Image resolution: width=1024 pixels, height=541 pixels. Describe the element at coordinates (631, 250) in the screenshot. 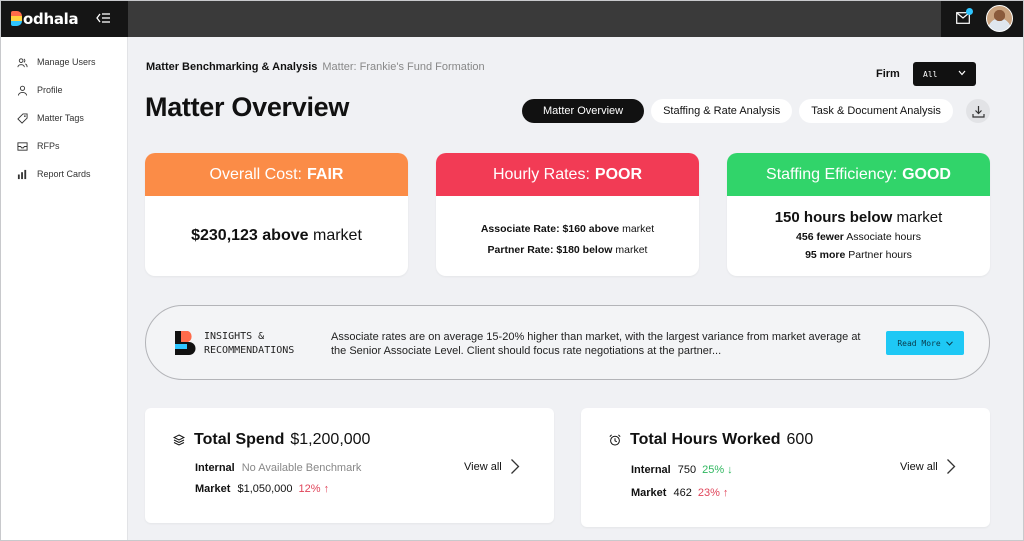

I see `partner-rate-suffix: market` at that location.